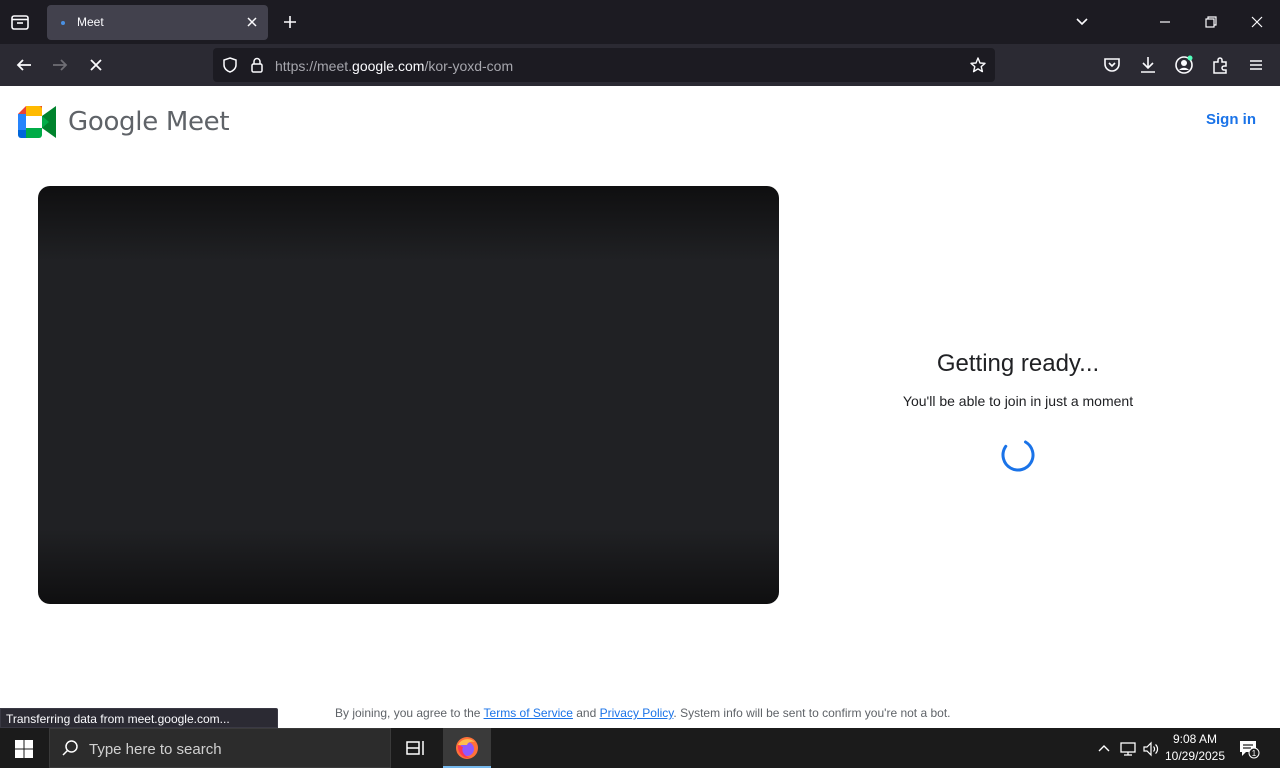  Describe the element at coordinates (1257, 22) in the screenshot. I see `close-window-icon` at that location.